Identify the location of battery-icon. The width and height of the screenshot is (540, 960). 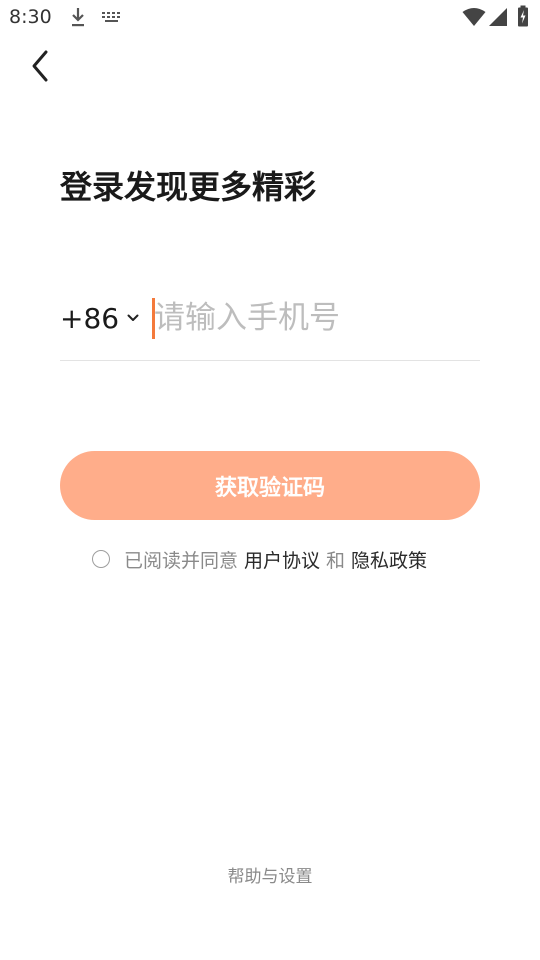
(523, 16).